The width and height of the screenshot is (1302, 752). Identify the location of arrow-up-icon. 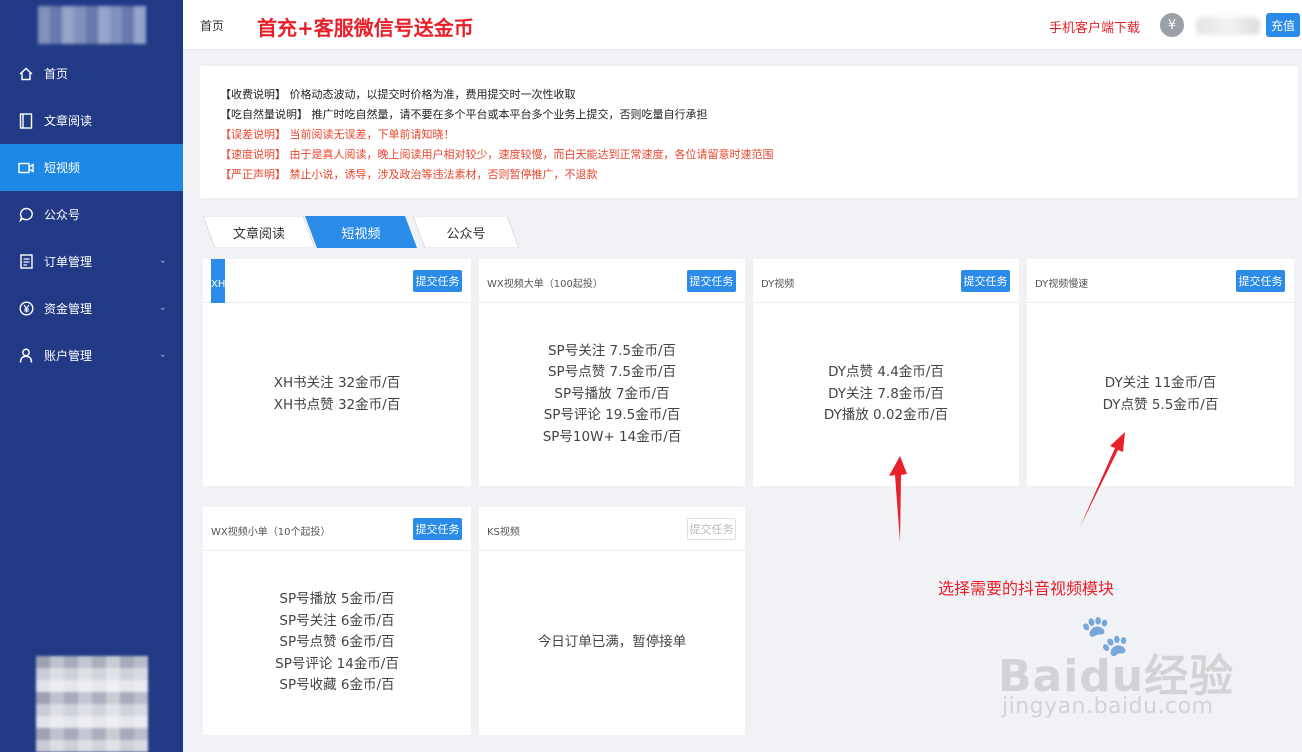
(898, 499).